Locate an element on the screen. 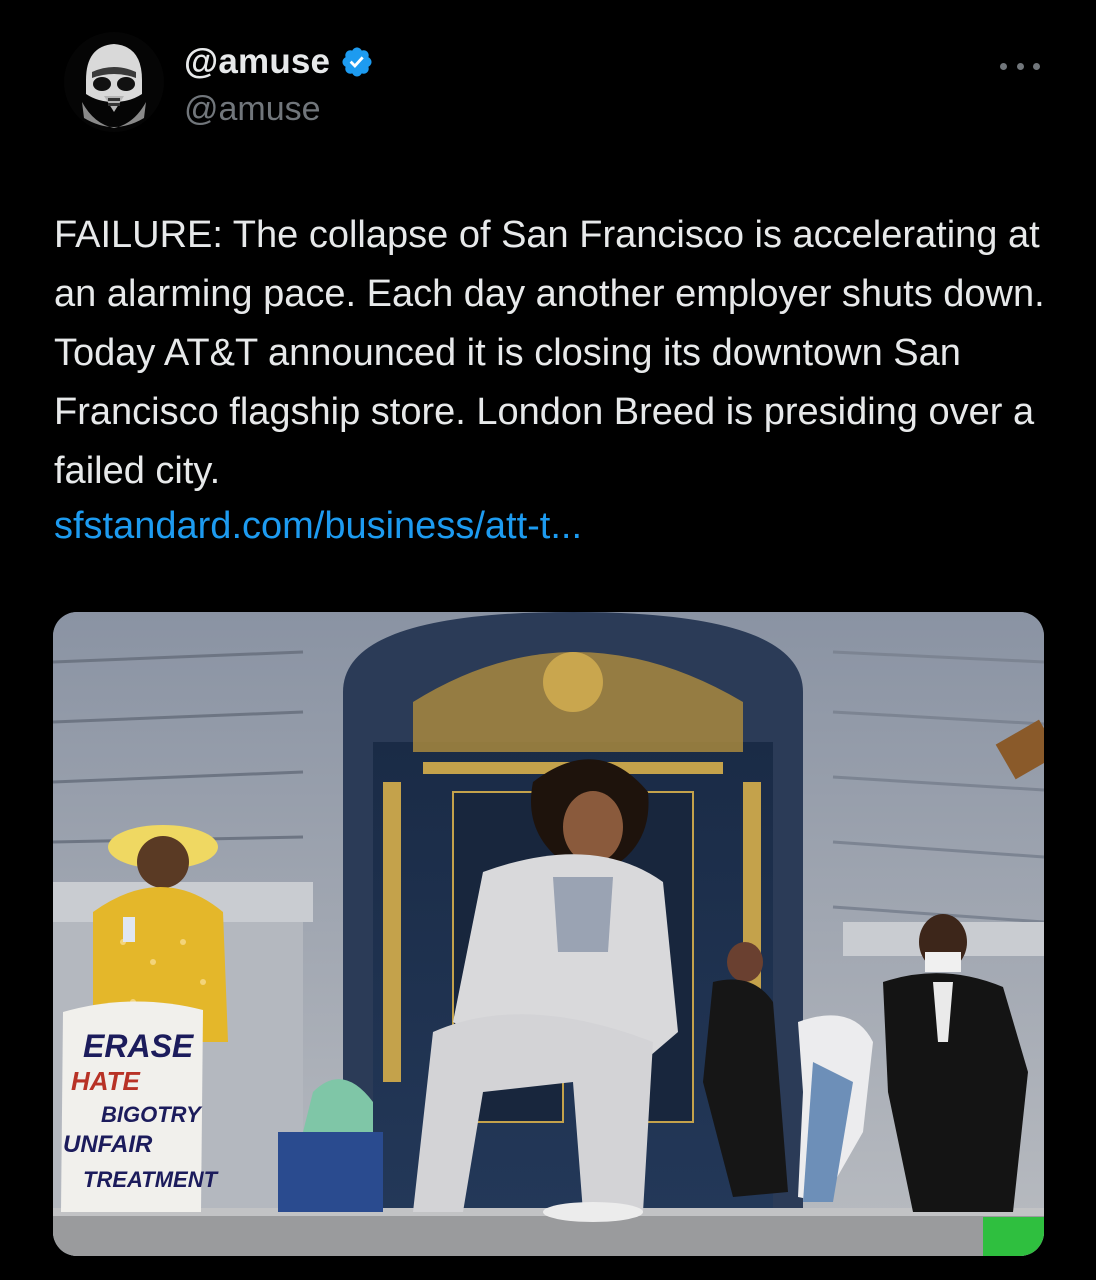 The width and height of the screenshot is (1096, 1280). sign-word-hate: HATE is located at coordinates (106, 1081).